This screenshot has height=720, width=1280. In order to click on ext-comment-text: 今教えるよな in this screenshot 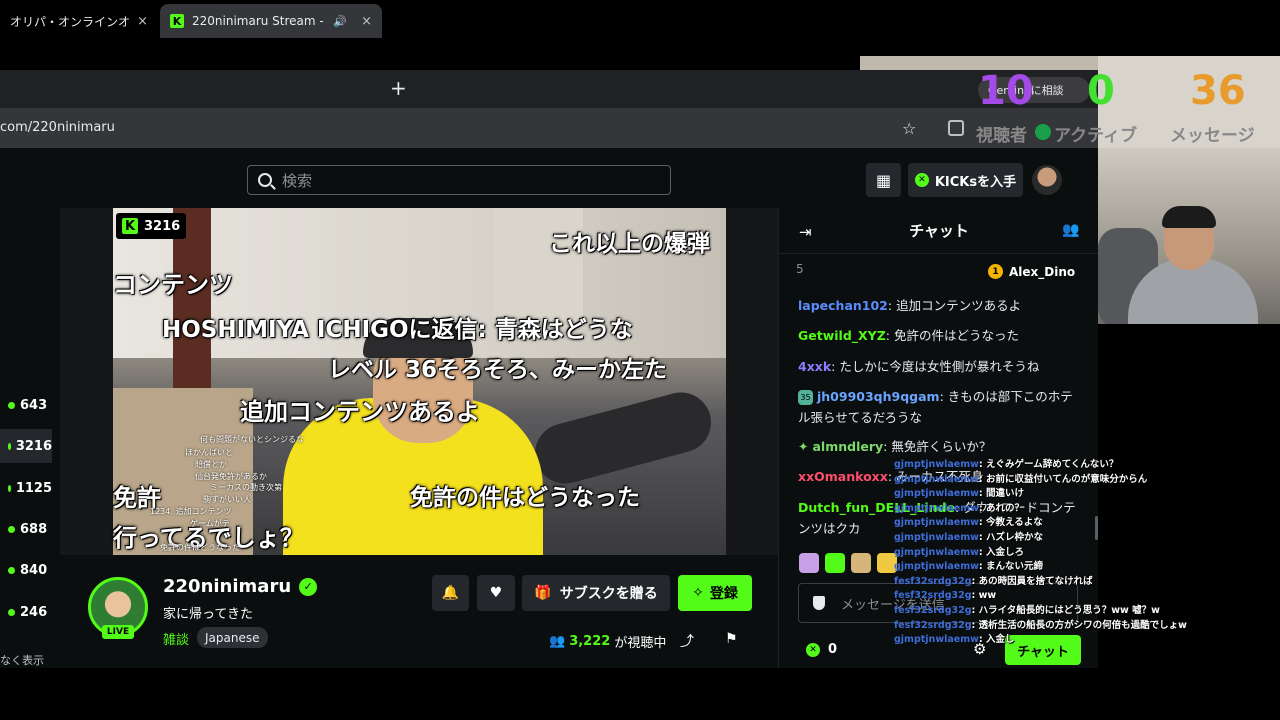, I will do `click(1014, 523)`.